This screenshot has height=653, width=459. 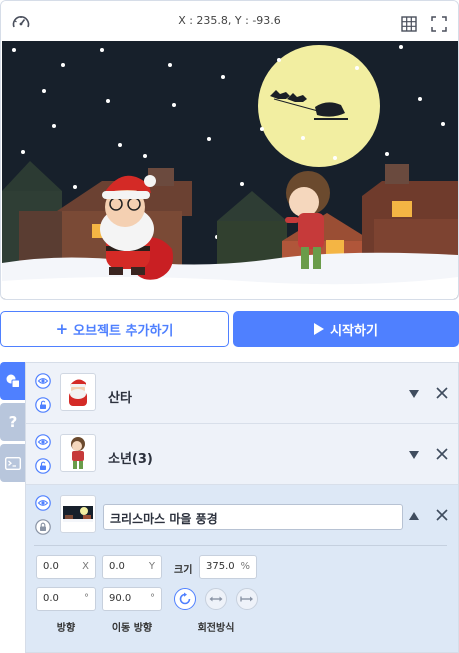 I want to click on rotation-none-button, so click(x=247, y=599).